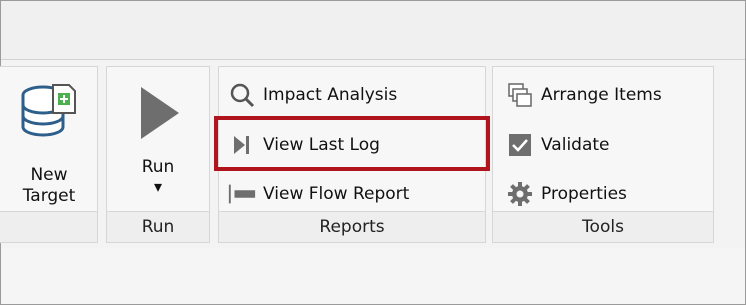  Describe the element at coordinates (158, 226) in the screenshot. I see `group-label-run: Run` at that location.